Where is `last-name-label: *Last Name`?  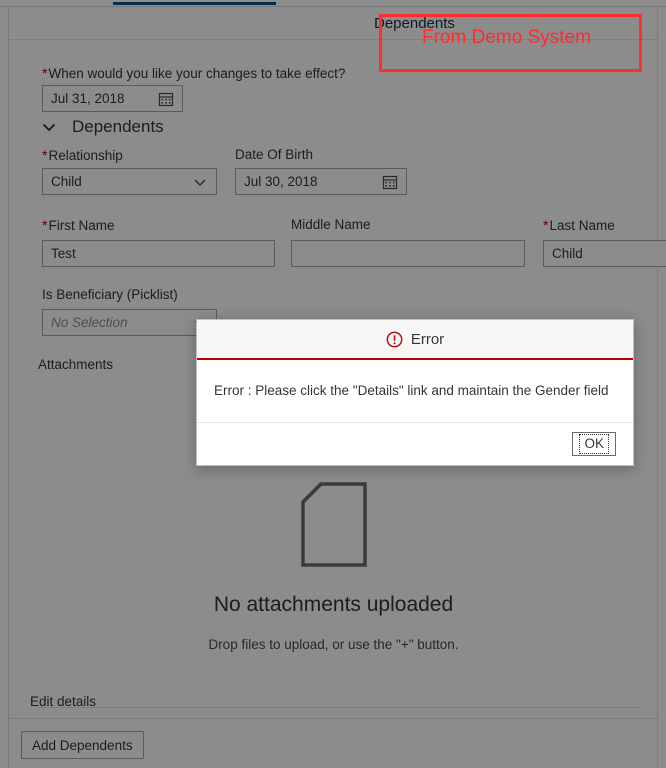 last-name-label: *Last Name is located at coordinates (579, 225).